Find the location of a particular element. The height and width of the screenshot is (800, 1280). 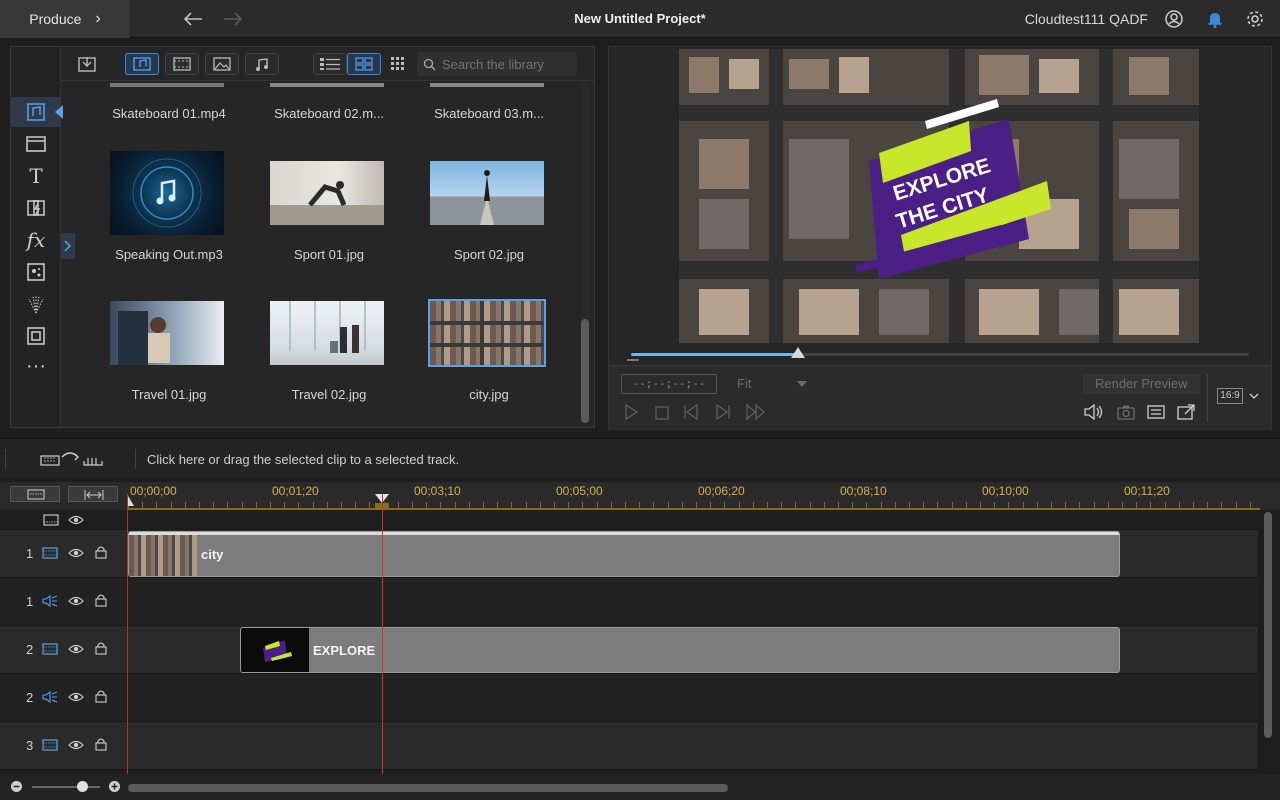

search-input is located at coordinates (507, 64).